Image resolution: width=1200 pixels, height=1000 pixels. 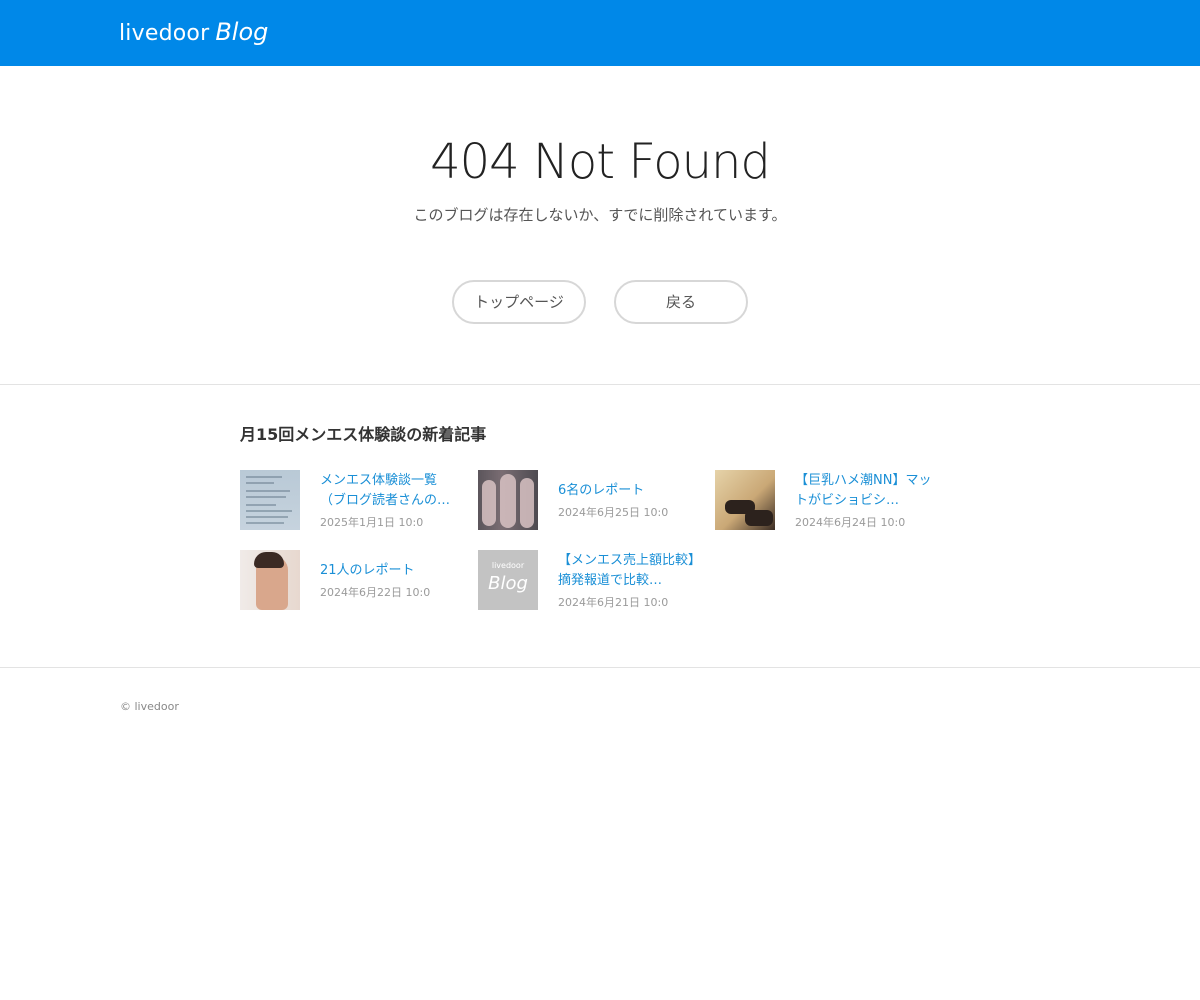 I want to click on article-body: メンエス体験談一覧（ブログ読者さんの… 2025年1月1日 10:0, so click(x=390, y=500).